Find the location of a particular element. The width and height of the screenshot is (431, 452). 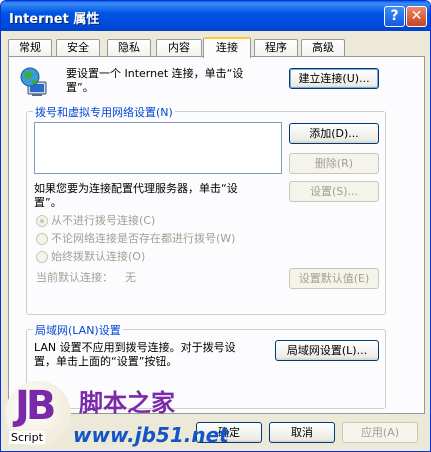

setup-text-line1: 要设置一个 Internet 连接，单击“设 is located at coordinates (155, 73).